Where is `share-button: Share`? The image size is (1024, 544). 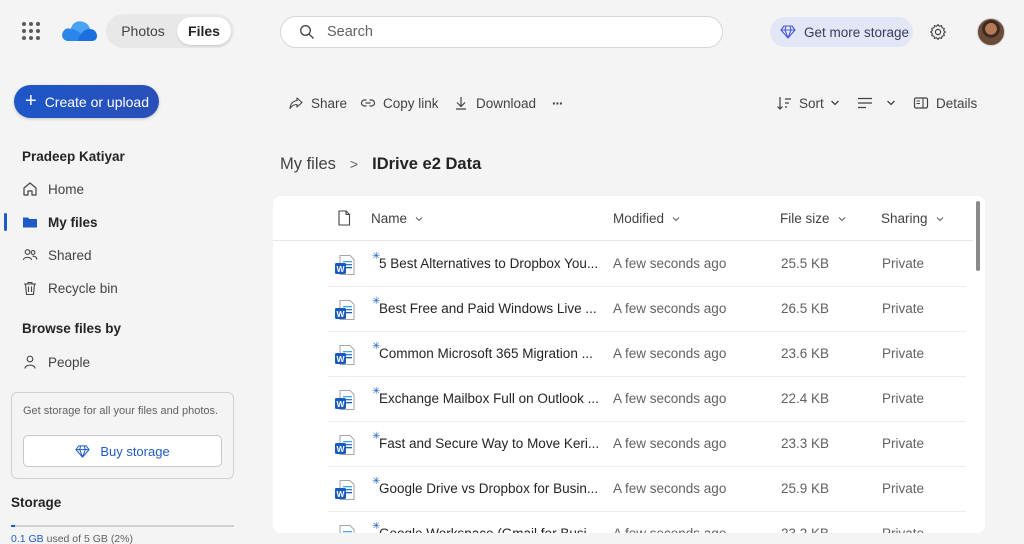 share-button: Share is located at coordinates (317, 103).